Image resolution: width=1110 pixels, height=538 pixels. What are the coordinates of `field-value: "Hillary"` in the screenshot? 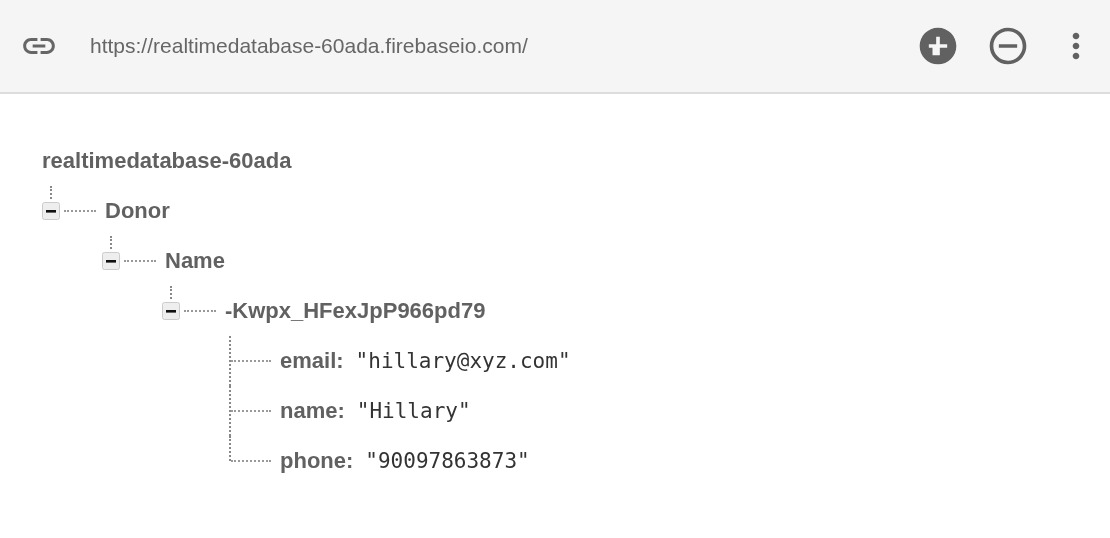 It's located at (413, 411).